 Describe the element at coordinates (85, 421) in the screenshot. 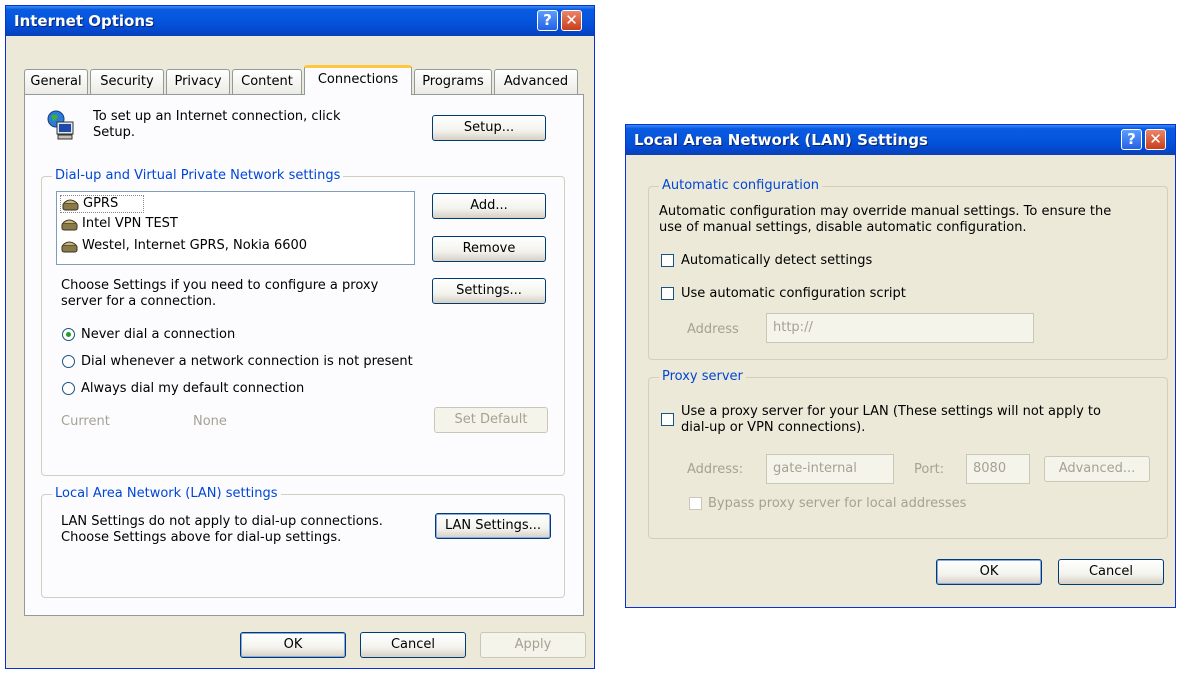

I see `current-label: Current` at that location.